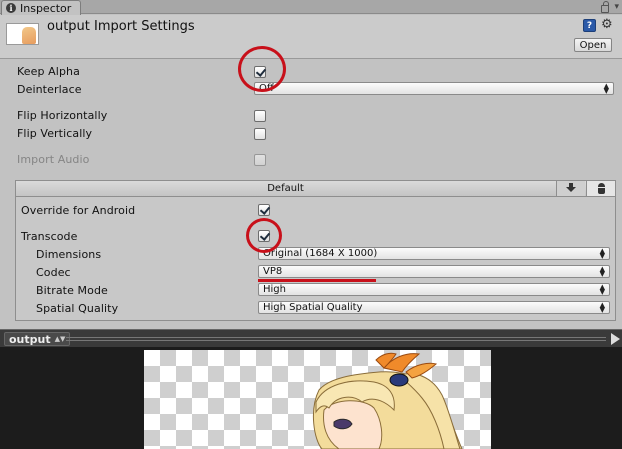  Describe the element at coordinates (589, 25) in the screenshot. I see `help-icon: ?` at that location.